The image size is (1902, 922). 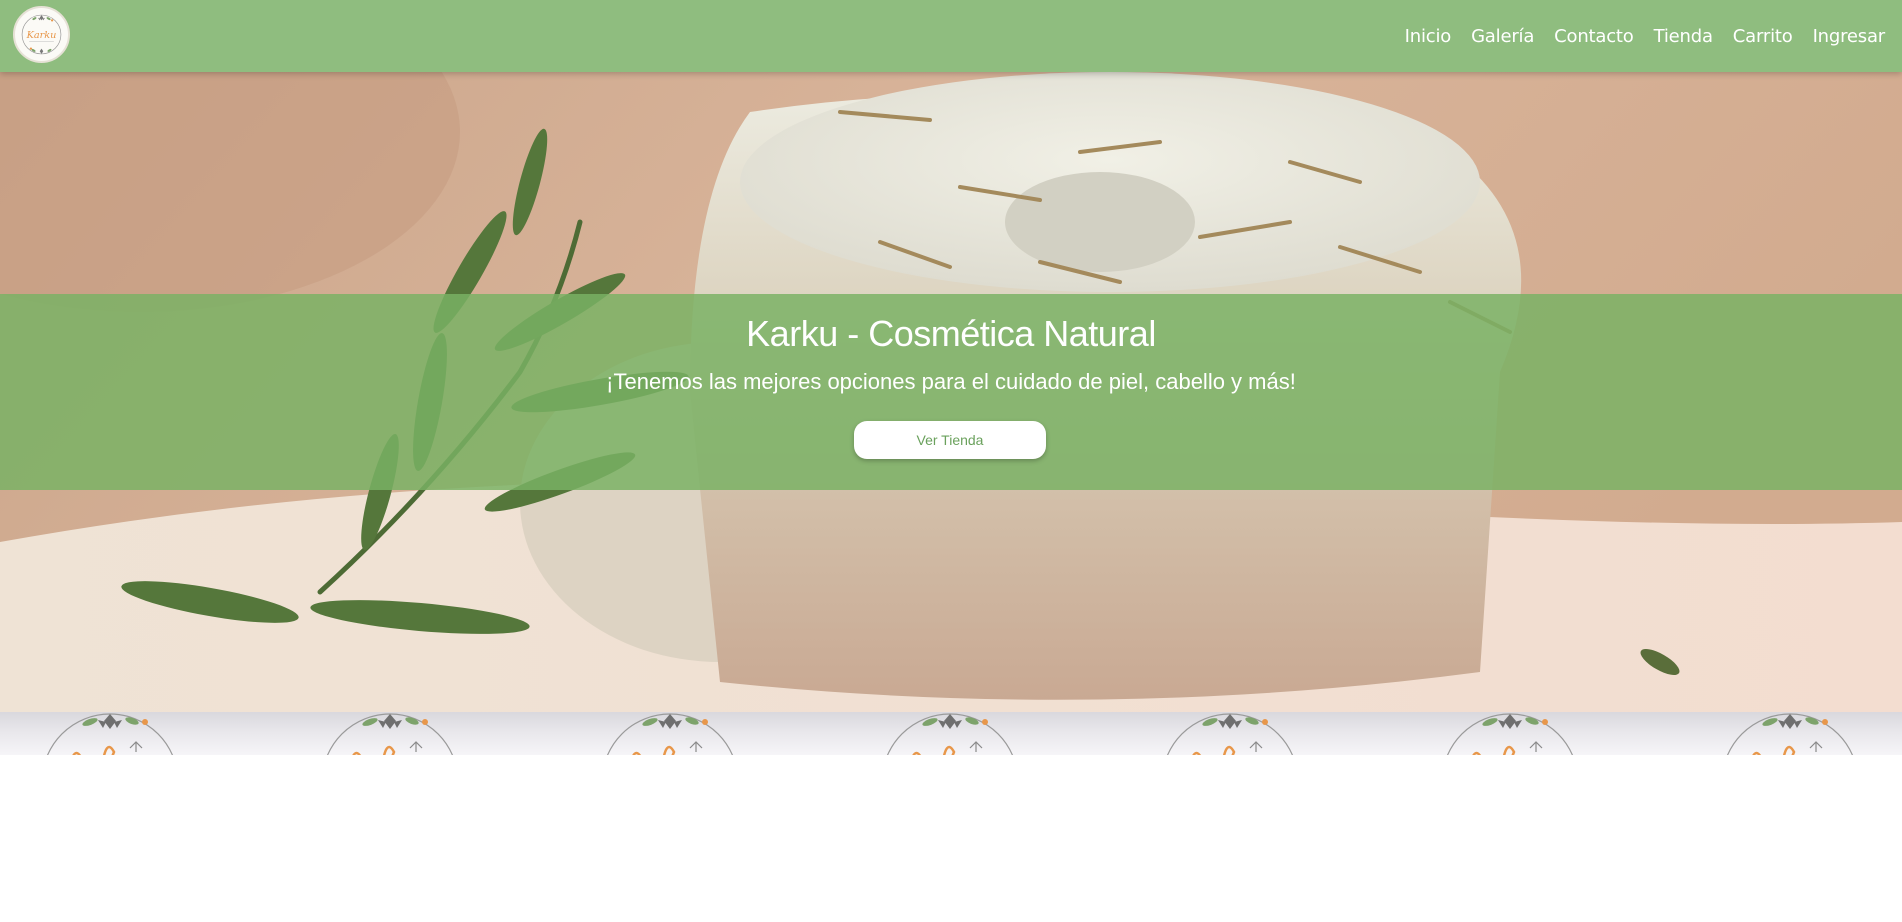 I want to click on nav-carrito: Carrito, so click(x=1763, y=36).